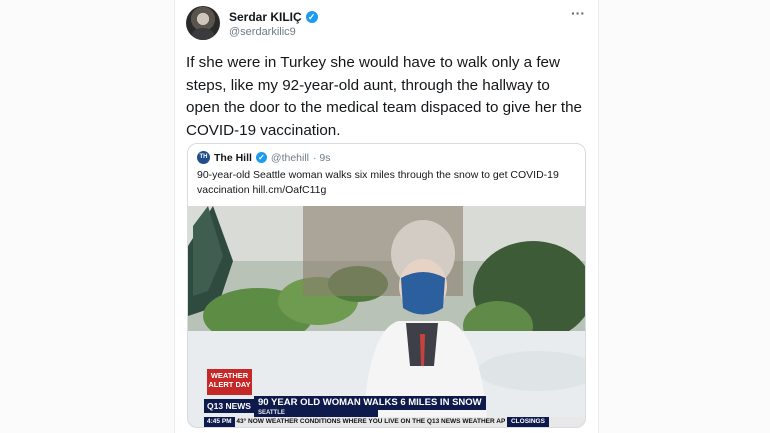 The image size is (770, 433). What do you see at coordinates (265, 17) in the screenshot?
I see `author-name: Serdar KILIÇ` at bounding box center [265, 17].